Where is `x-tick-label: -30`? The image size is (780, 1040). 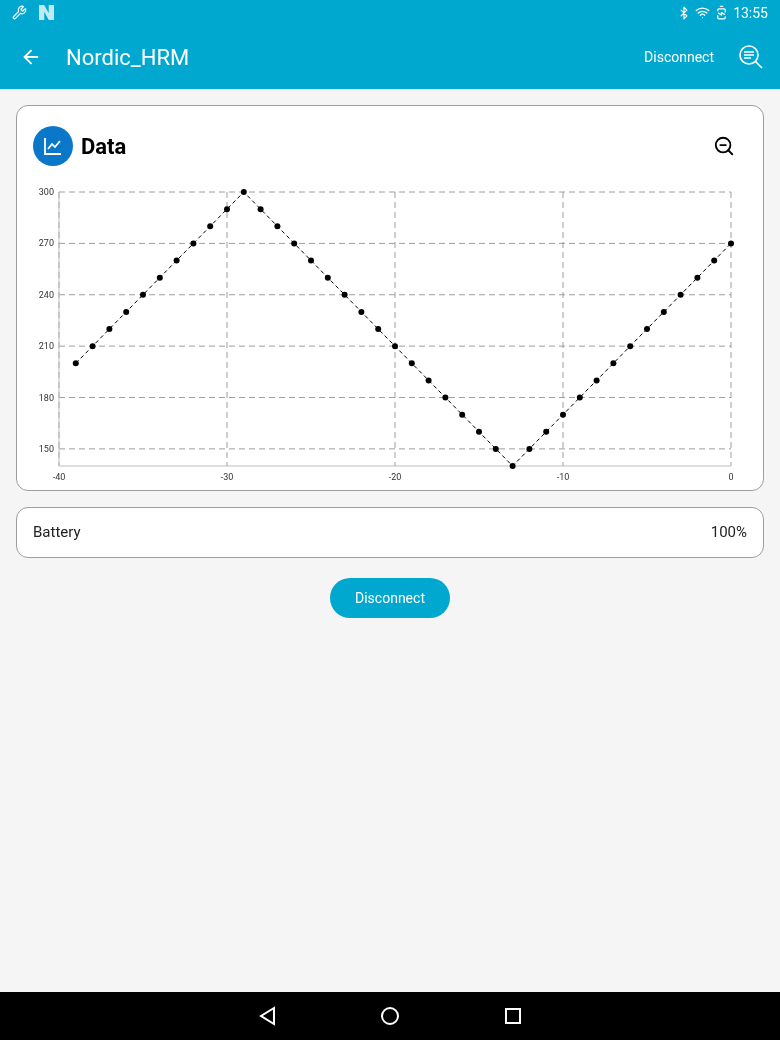 x-tick-label: -30 is located at coordinates (227, 477).